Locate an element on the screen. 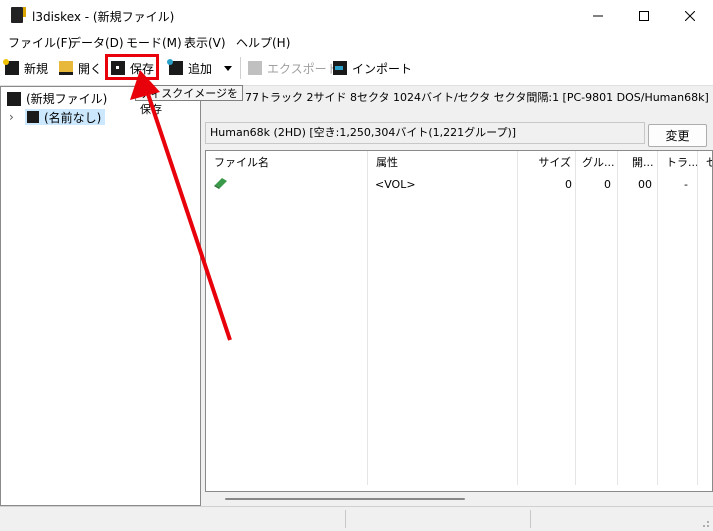  toolbar-separator is located at coordinates (240, 68).